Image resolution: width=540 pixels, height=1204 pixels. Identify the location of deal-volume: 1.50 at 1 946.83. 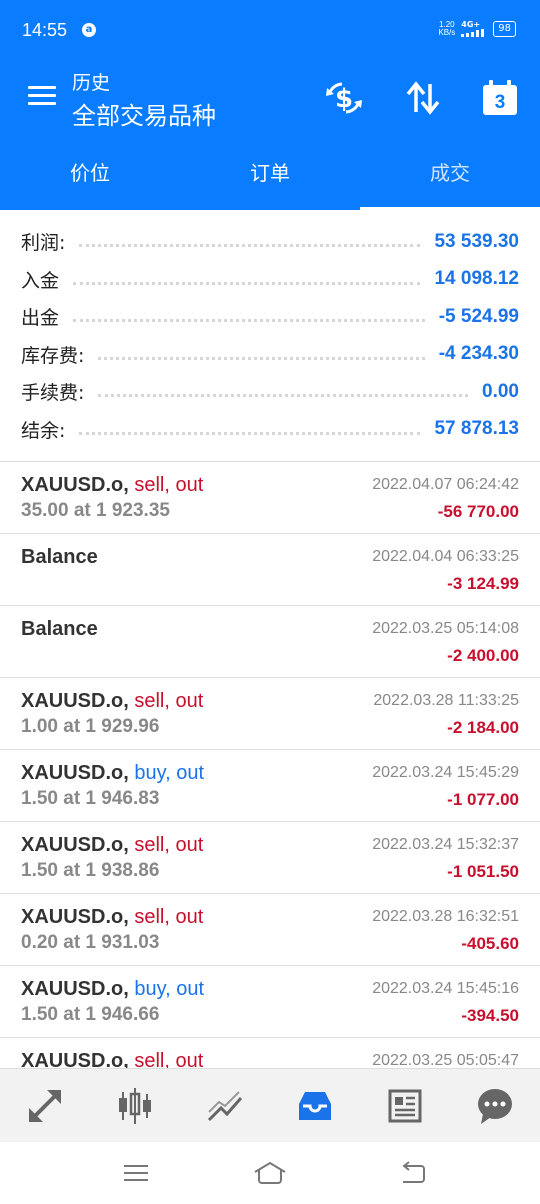
(90, 798).